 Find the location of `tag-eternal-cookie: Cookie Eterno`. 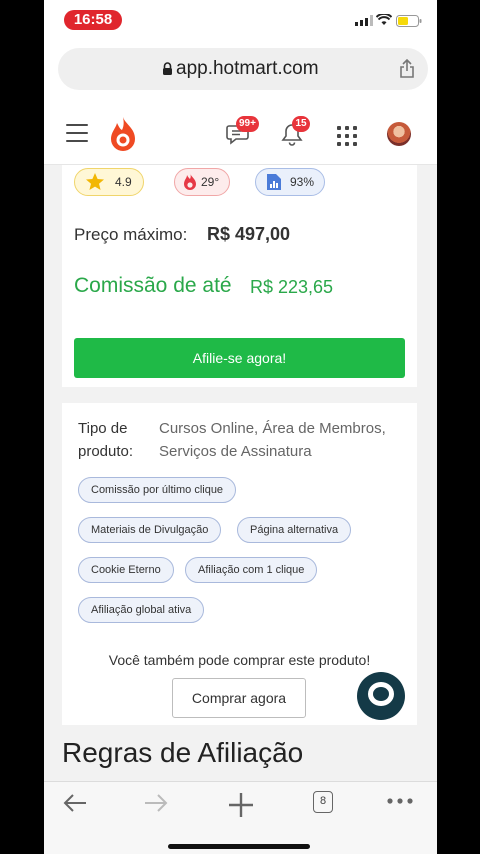

tag-eternal-cookie: Cookie Eterno is located at coordinates (126, 570).